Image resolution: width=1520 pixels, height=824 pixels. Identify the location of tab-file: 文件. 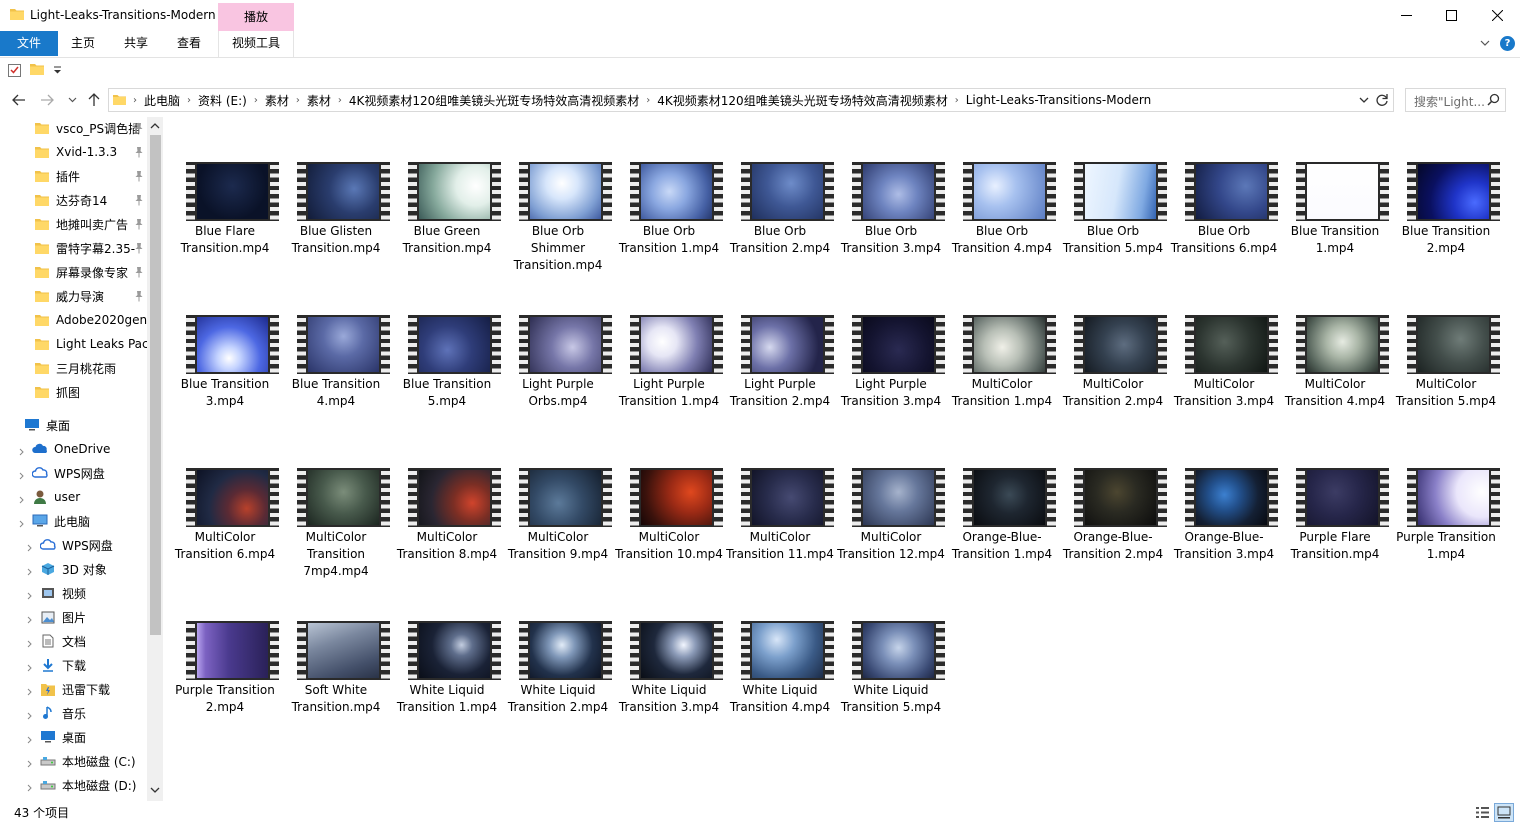
(29, 43).